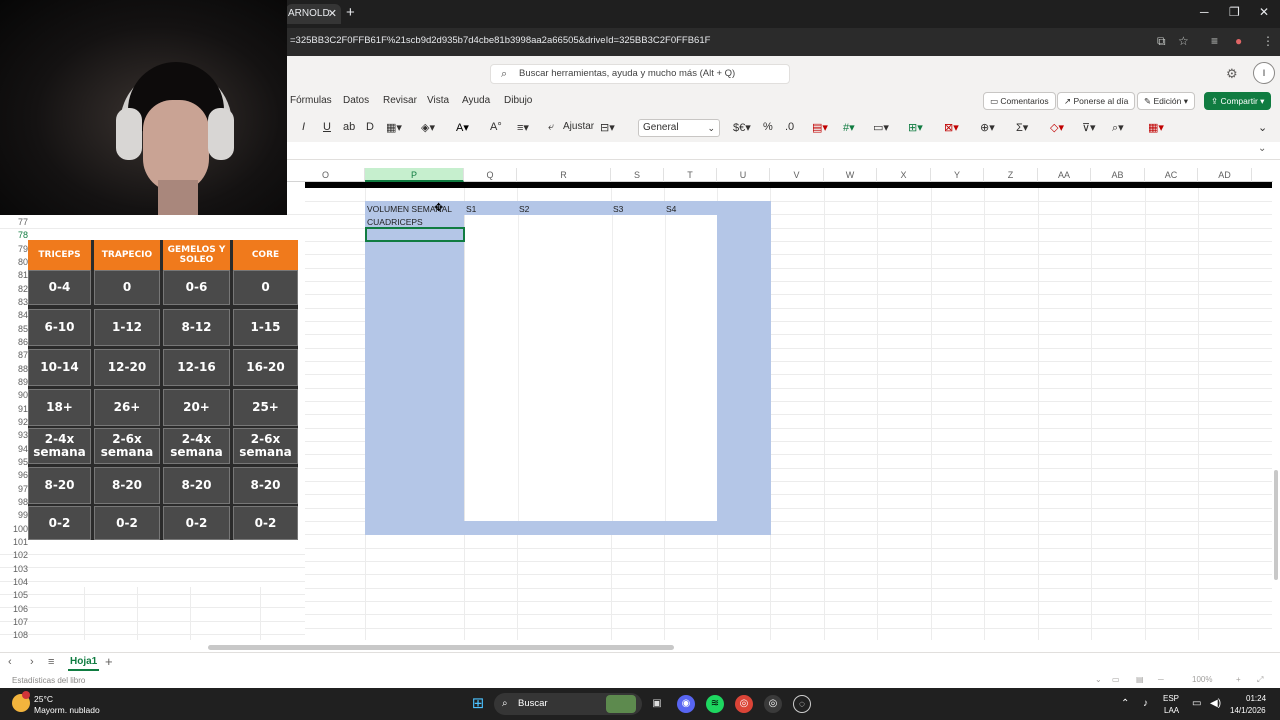  What do you see at coordinates (370, 127) in the screenshot?
I see `double-underline-icon: D` at bounding box center [370, 127].